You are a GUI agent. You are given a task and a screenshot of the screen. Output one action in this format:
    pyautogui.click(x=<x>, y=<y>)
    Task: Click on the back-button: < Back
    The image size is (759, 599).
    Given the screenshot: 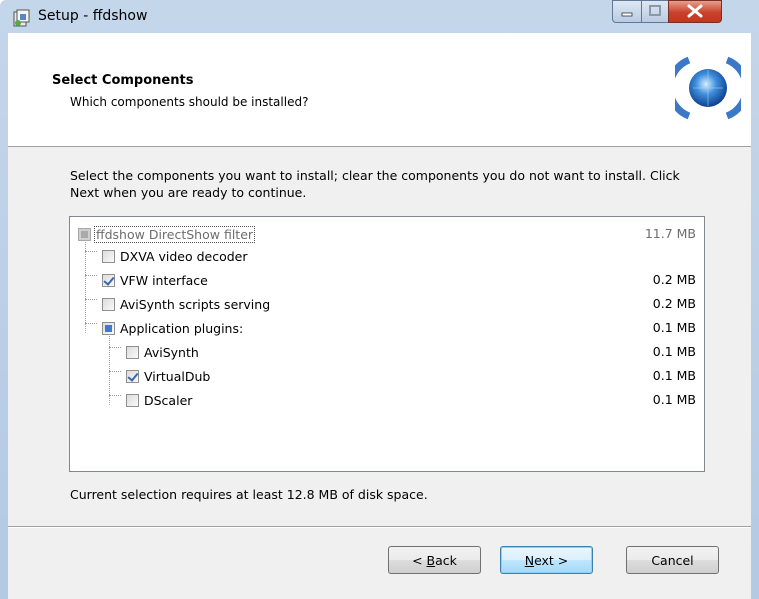 What is the action you would take?
    pyautogui.click(x=434, y=560)
    